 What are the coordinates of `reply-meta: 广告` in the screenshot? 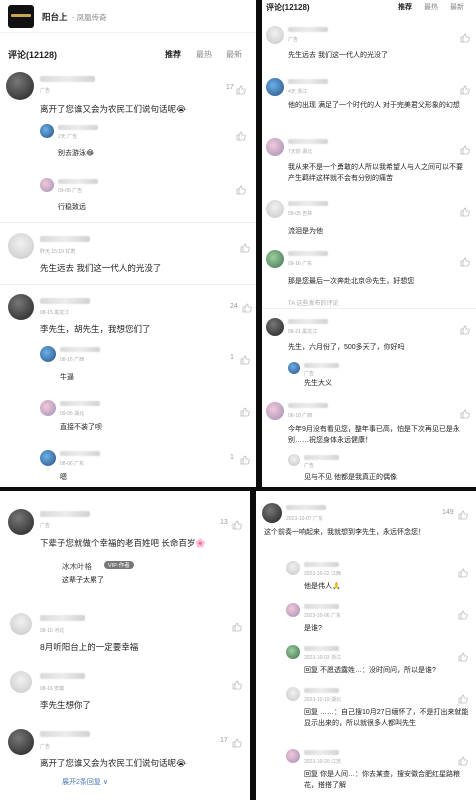 It's located at (309, 466).